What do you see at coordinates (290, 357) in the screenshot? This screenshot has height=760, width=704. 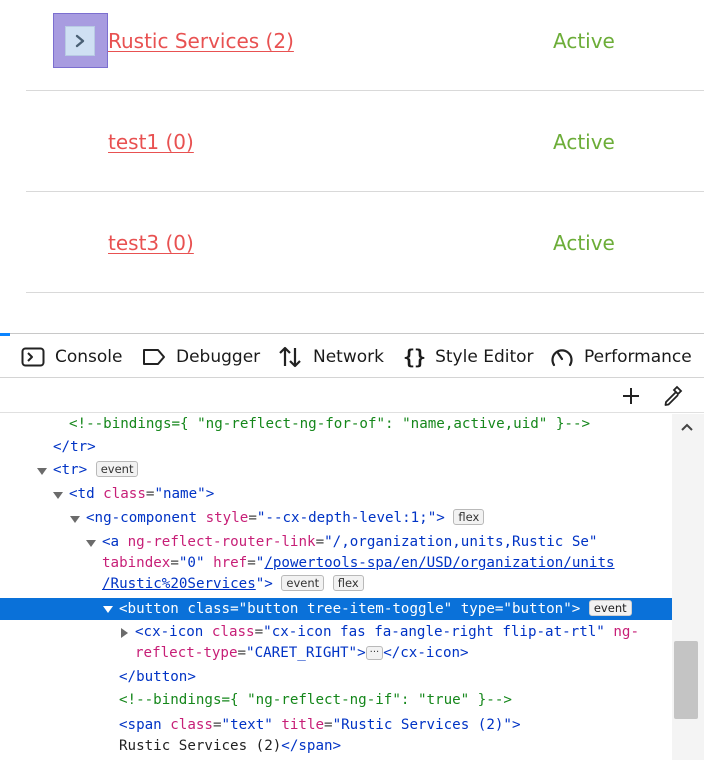 I see `network-icon` at bounding box center [290, 357].